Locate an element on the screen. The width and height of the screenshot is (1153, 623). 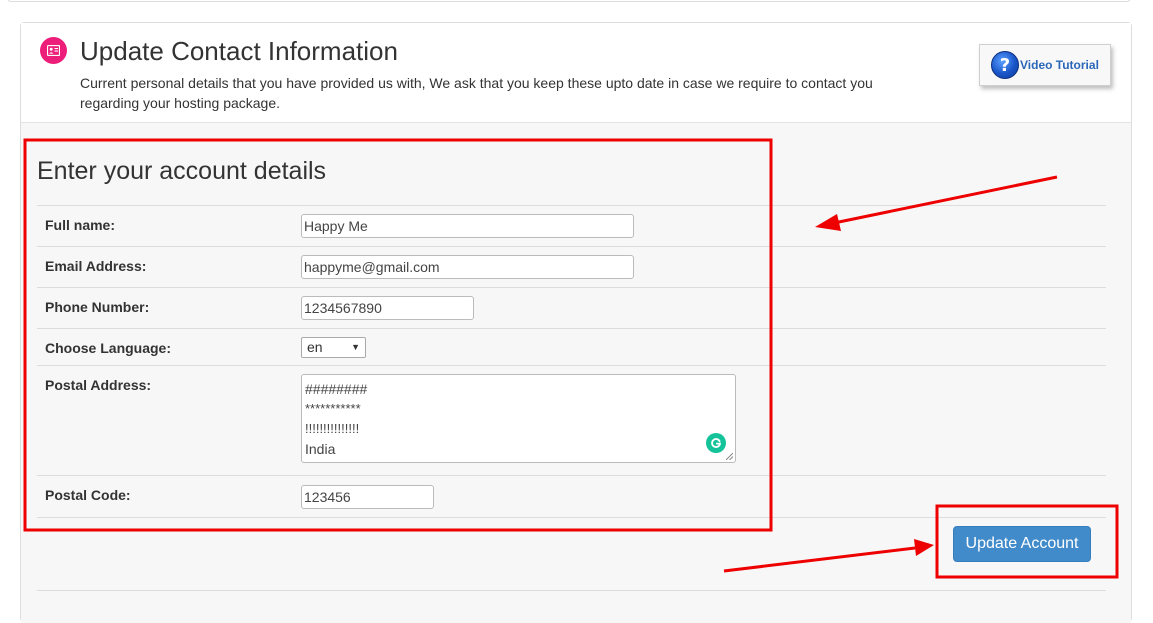
page-title: Update Contact Information is located at coordinates (239, 51).